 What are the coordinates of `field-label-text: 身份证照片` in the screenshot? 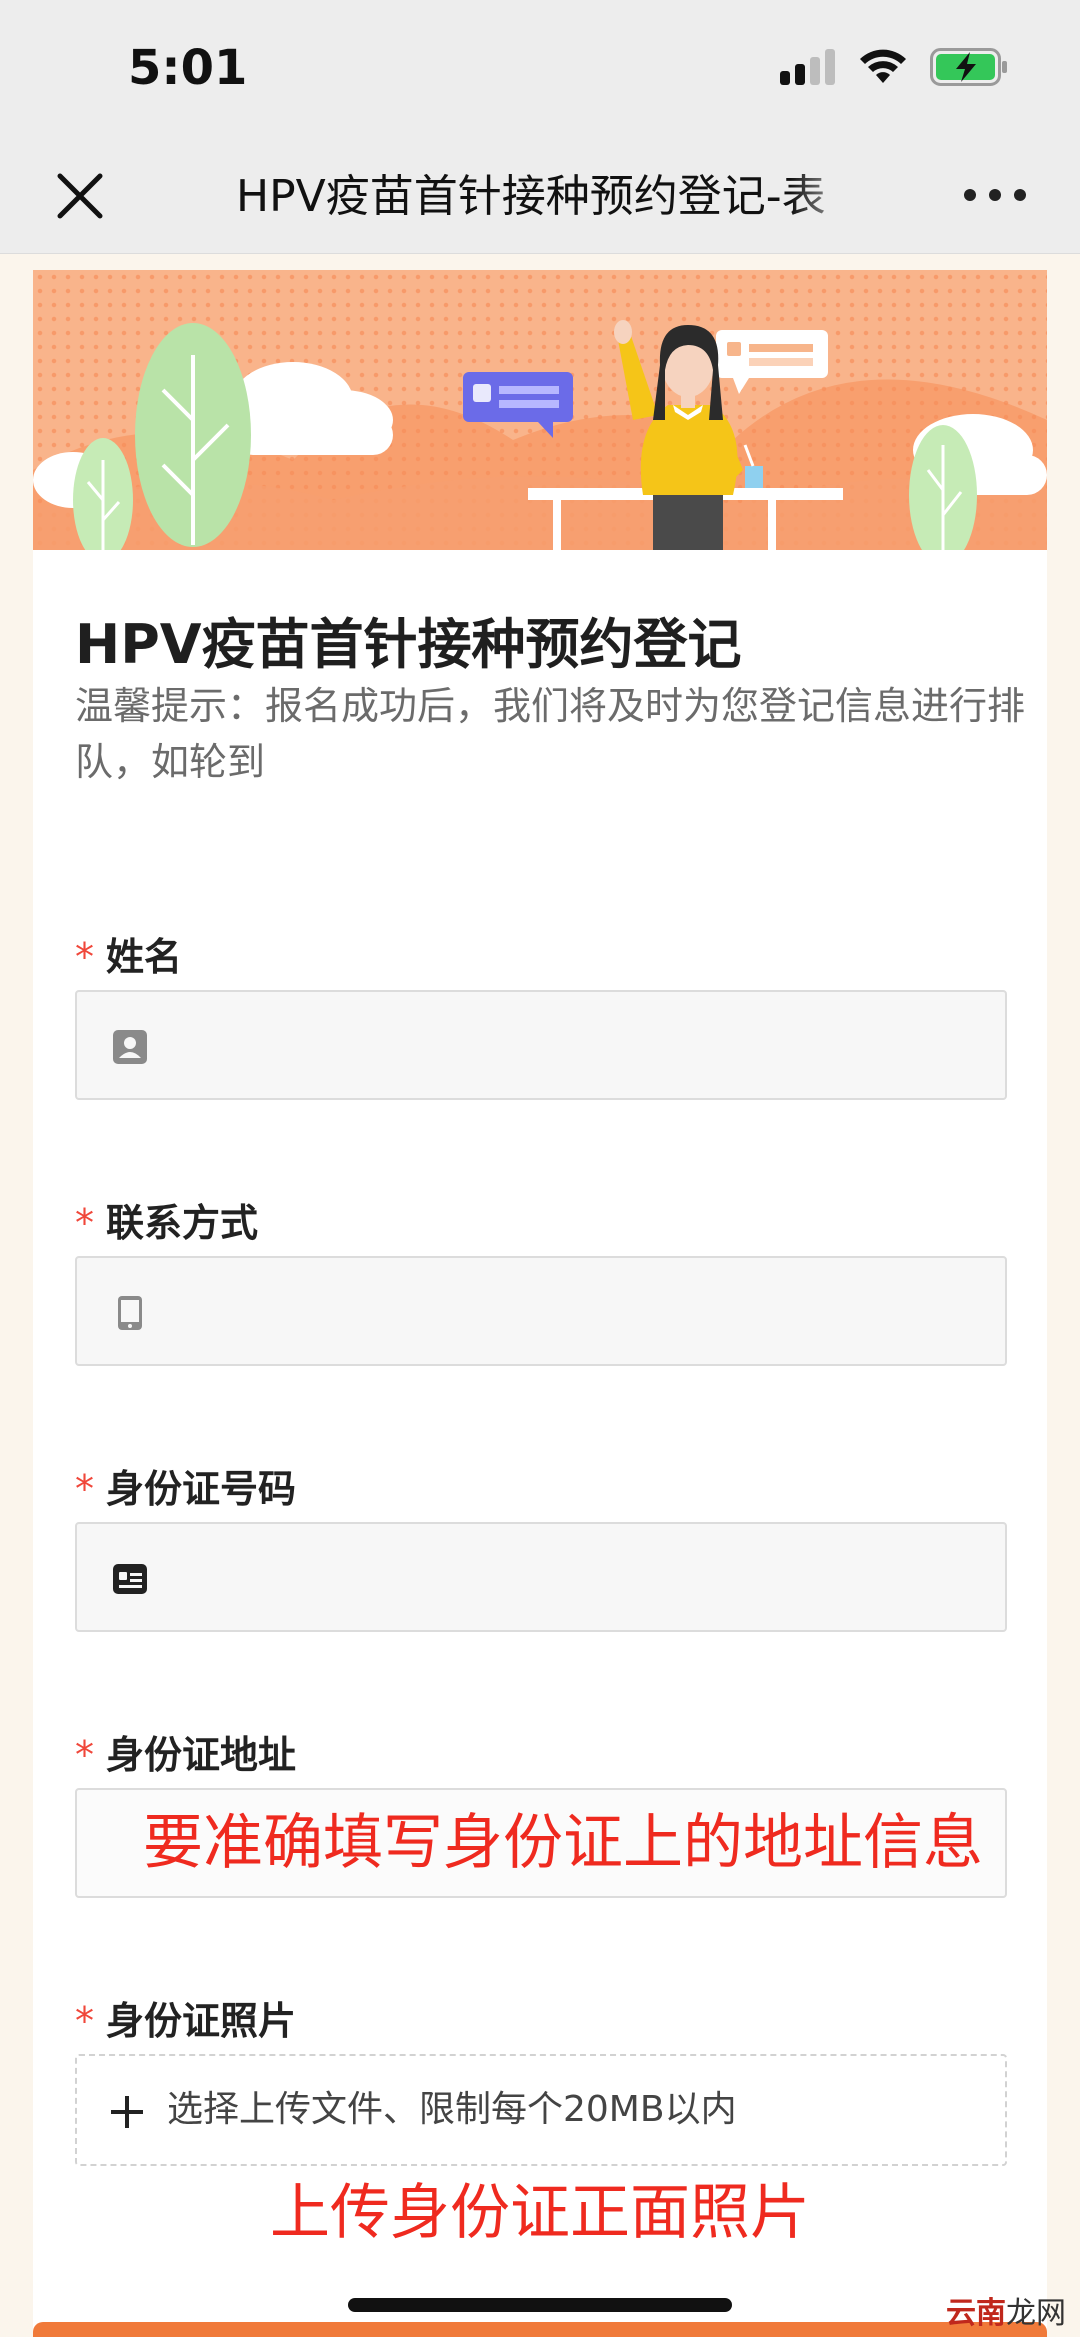 It's located at (201, 2021).